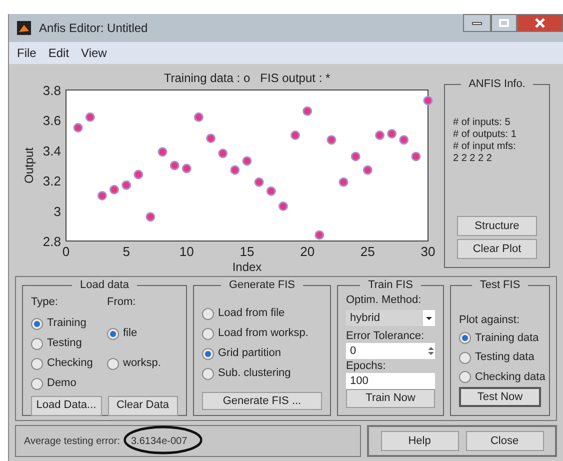  What do you see at coordinates (497, 226) in the screenshot?
I see `push-button: Structure` at bounding box center [497, 226].